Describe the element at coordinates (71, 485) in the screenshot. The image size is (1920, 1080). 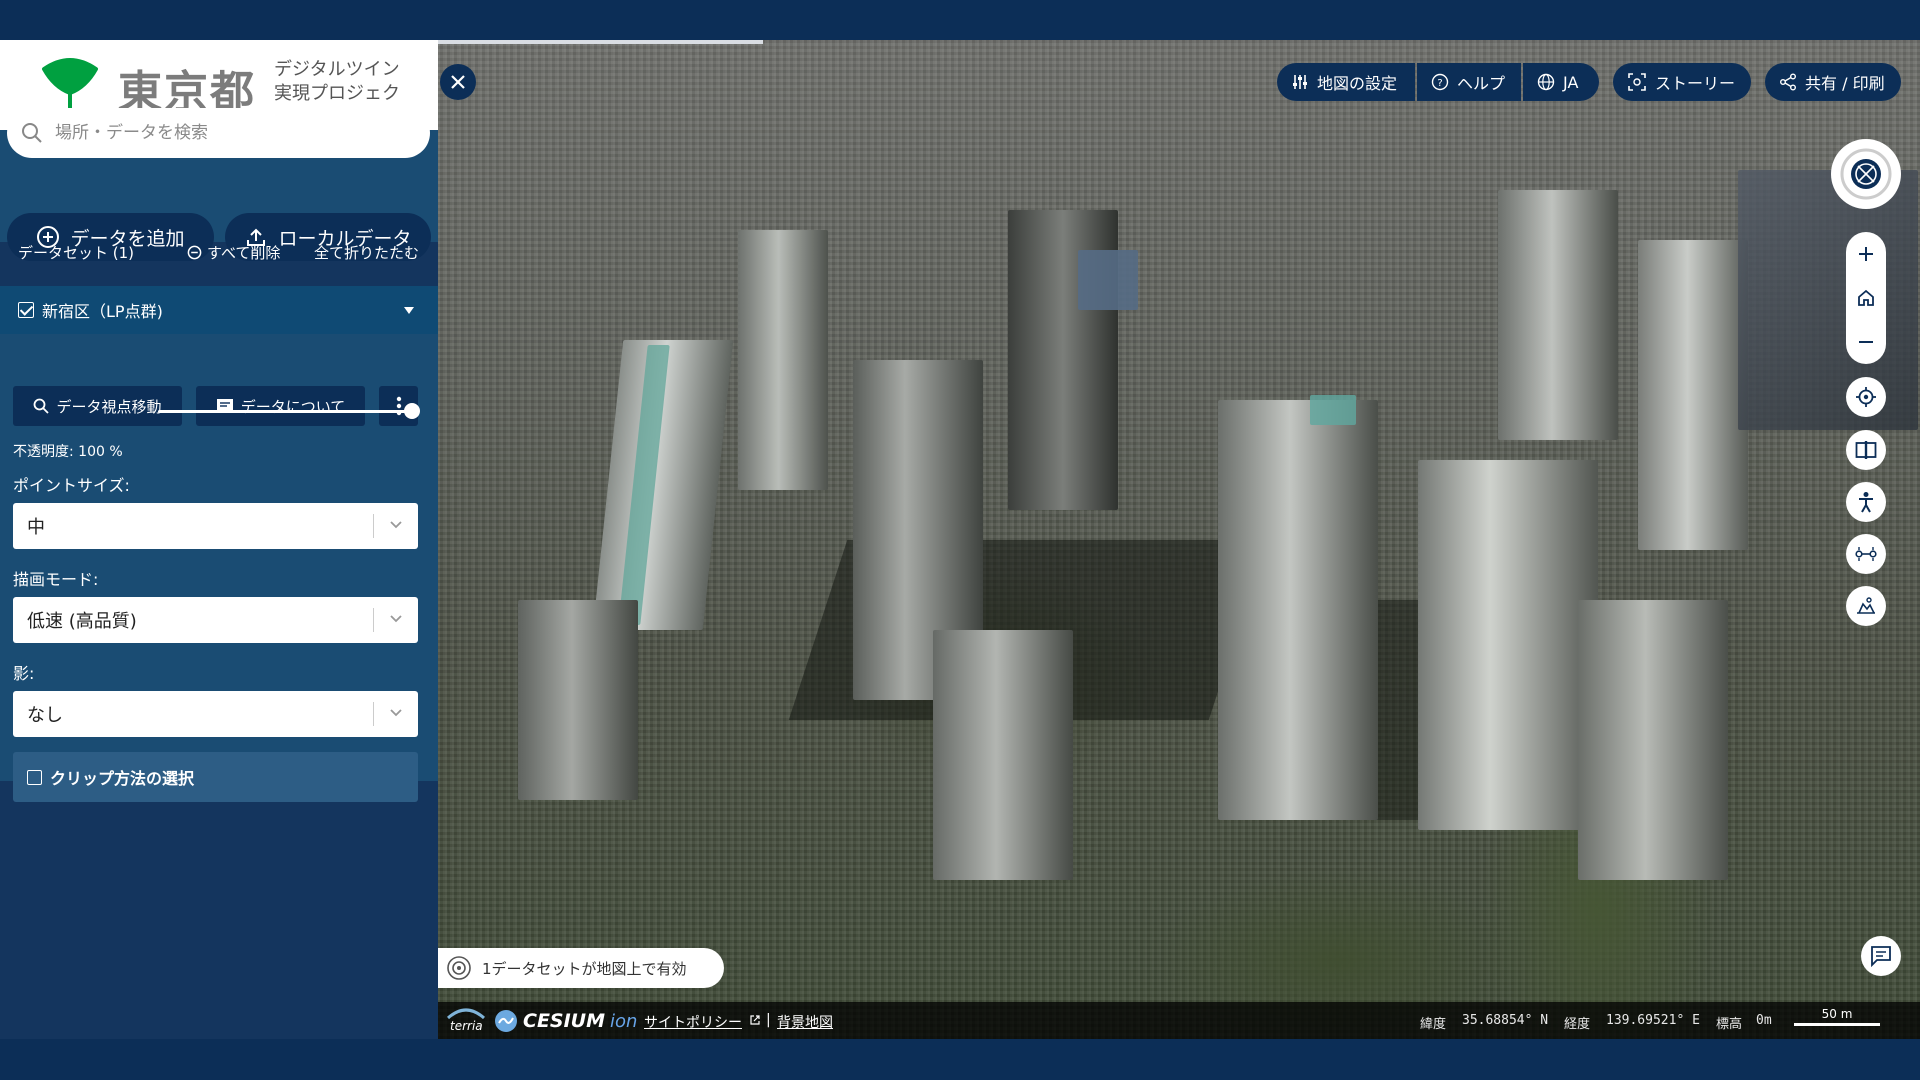
I see `point-size-label: ポイントサイズ:` at that location.